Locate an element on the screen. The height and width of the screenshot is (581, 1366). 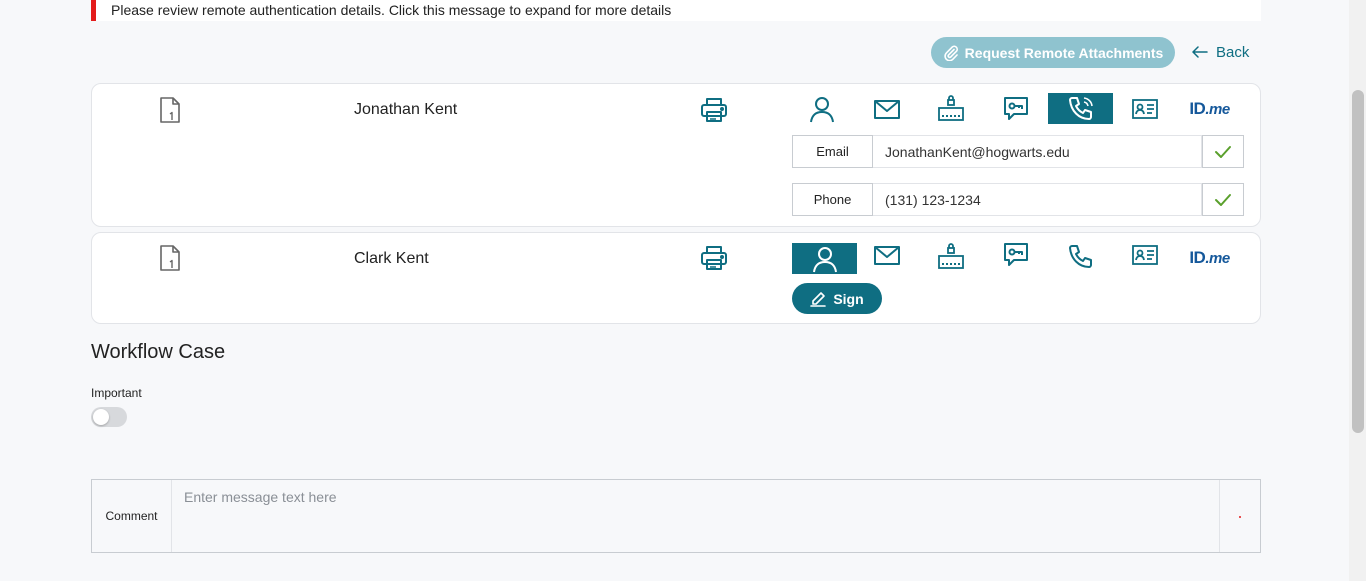
request-remote-attachments-button: Request Remote Attachments is located at coordinates (1053, 52).